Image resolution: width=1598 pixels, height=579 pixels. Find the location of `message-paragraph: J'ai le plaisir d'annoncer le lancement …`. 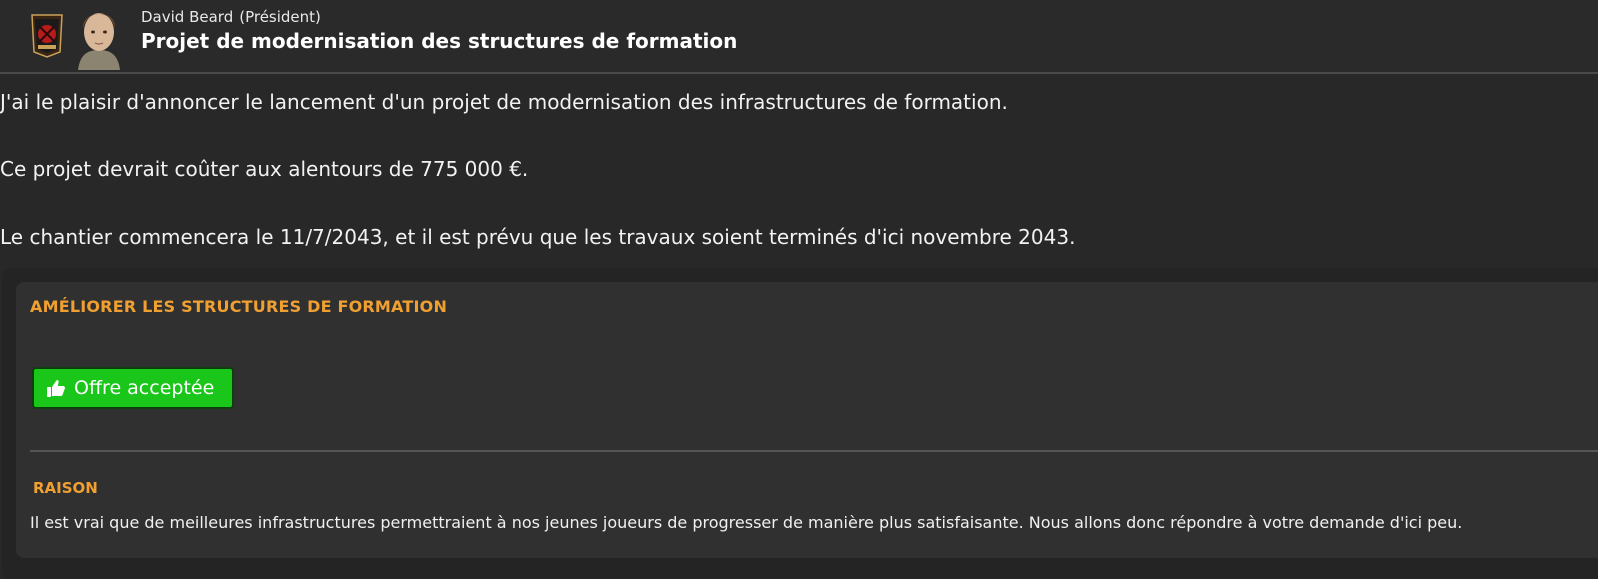

message-paragraph: J'ai le plaisir d'annoncer le lancement … is located at coordinates (504, 102).